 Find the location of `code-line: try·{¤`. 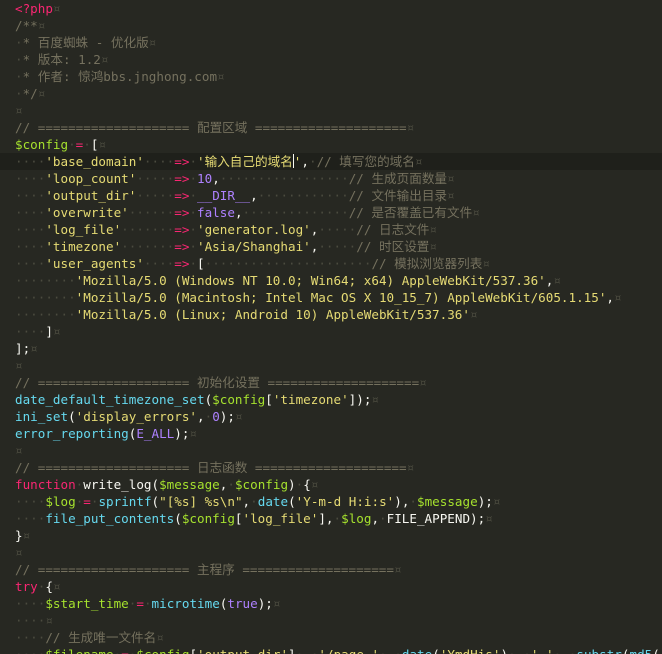

code-line: try·{¤ is located at coordinates (331, 586).